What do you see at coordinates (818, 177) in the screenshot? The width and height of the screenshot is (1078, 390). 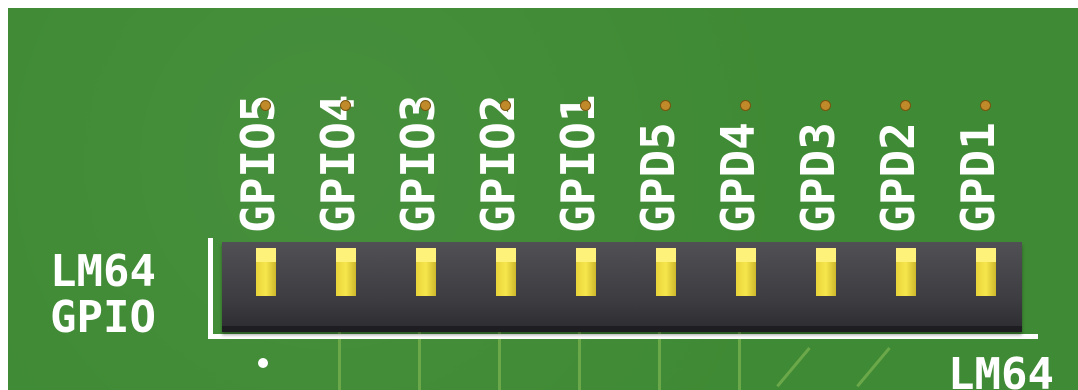 I see `pin-label-gpd3: GPD3` at bounding box center [818, 177].